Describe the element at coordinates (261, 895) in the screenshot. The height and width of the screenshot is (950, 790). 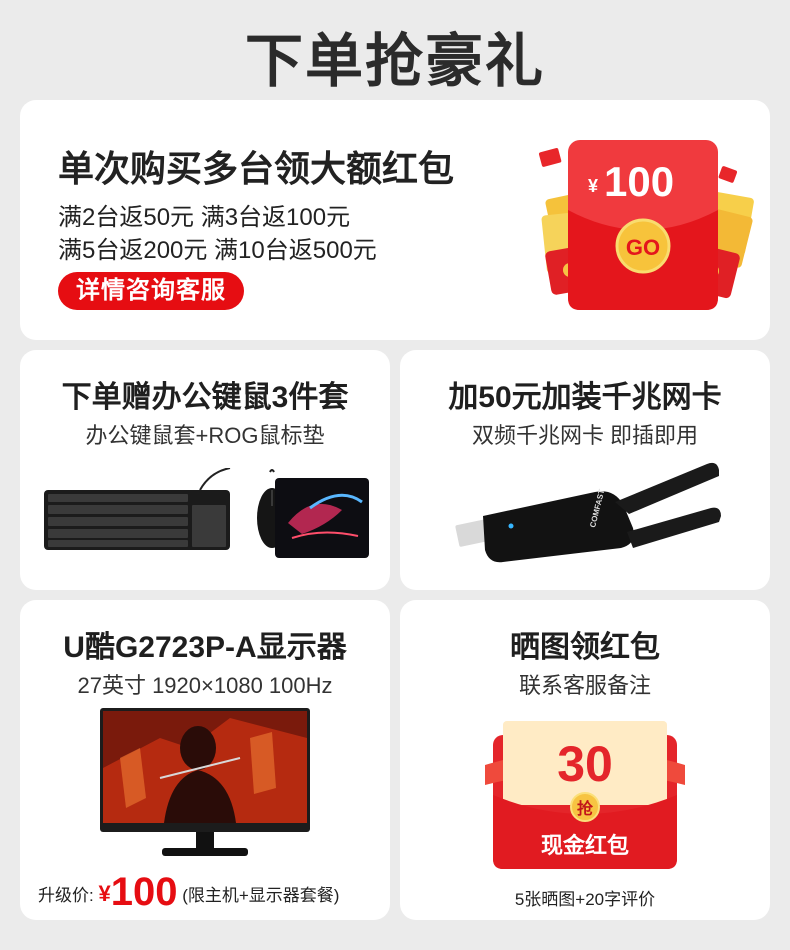
I see `price-suffix: (限主机+显示器套餐)` at that location.